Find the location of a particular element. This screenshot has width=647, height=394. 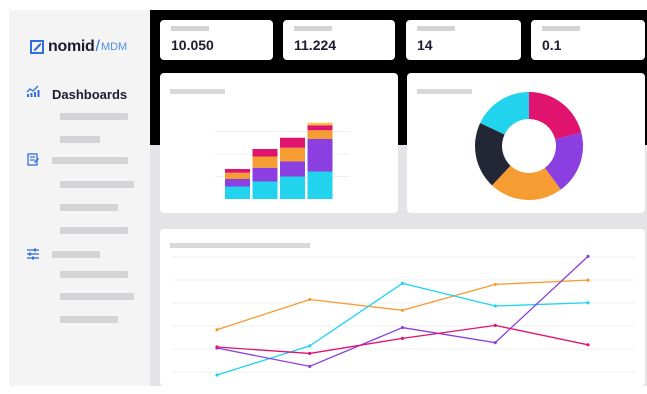

kpi-card: 14 is located at coordinates (463, 40).